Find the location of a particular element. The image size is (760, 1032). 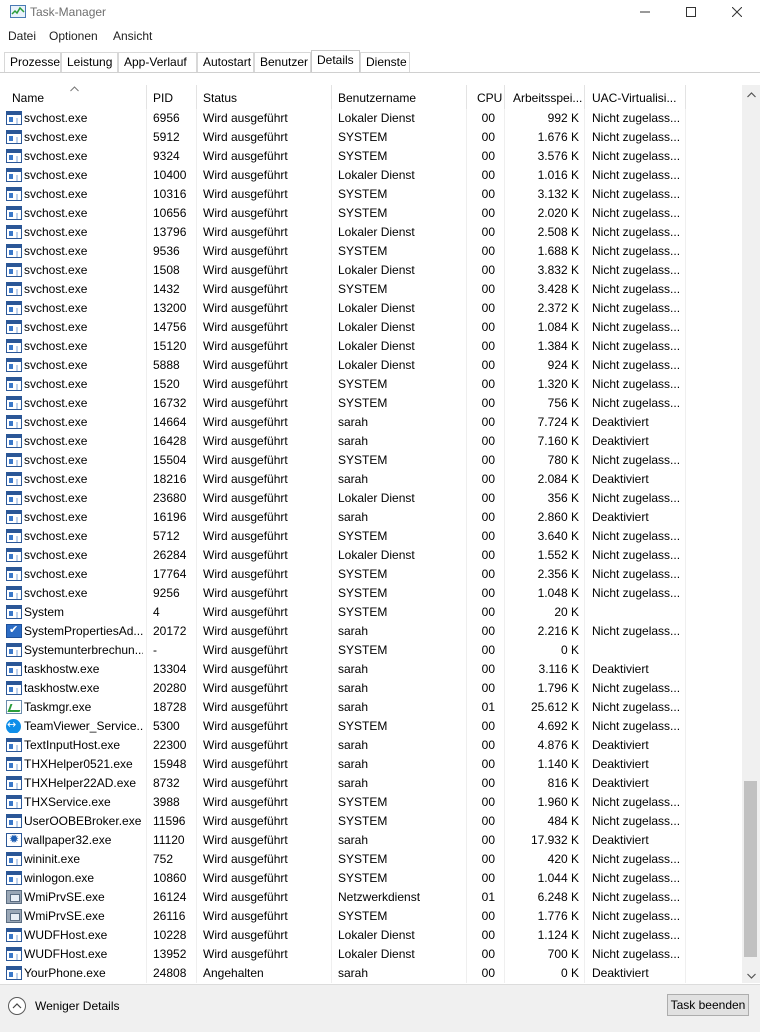

scrollbar-thumb is located at coordinates (750, 869).